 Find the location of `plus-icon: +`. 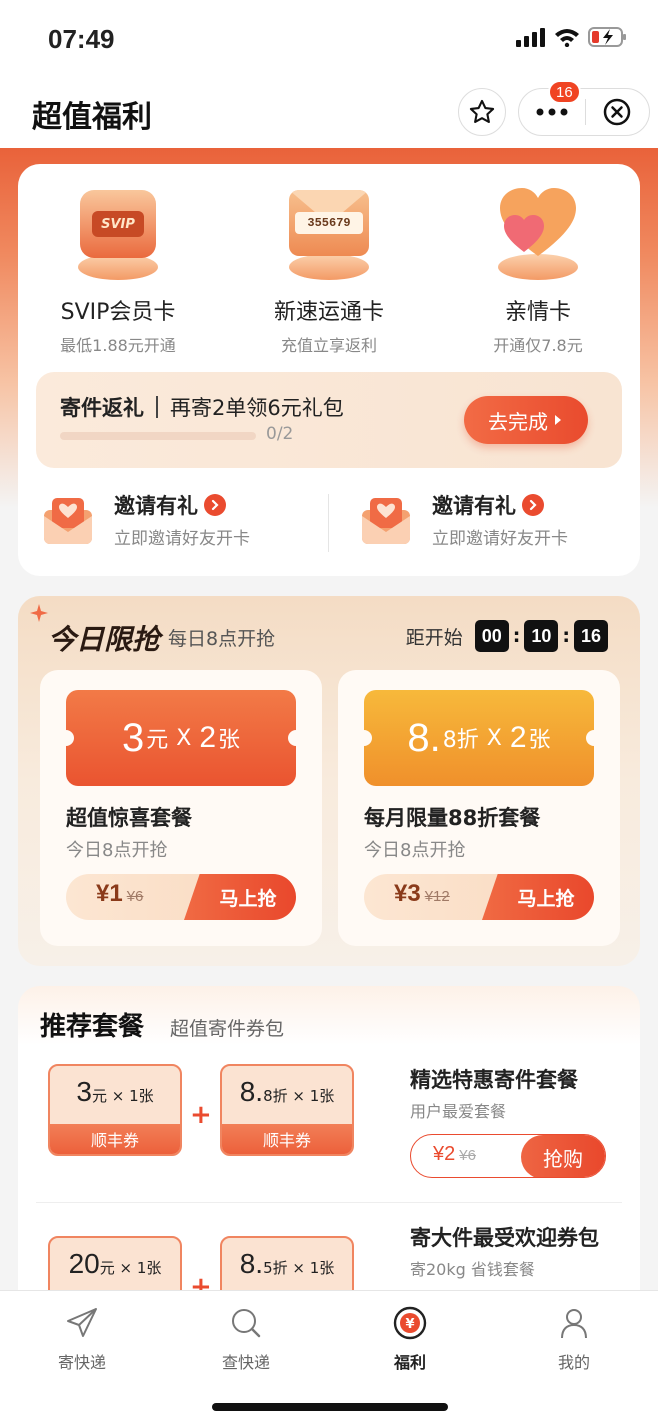

plus-icon: + is located at coordinates (201, 1115).